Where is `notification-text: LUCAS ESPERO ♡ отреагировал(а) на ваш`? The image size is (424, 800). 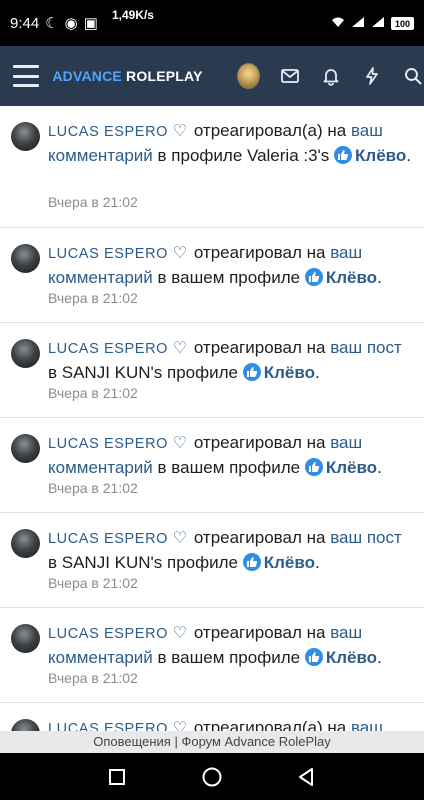
notification-text: LUCAS ESPERO ♡ отреагировал(а) на ваш is located at coordinates (231, 723).